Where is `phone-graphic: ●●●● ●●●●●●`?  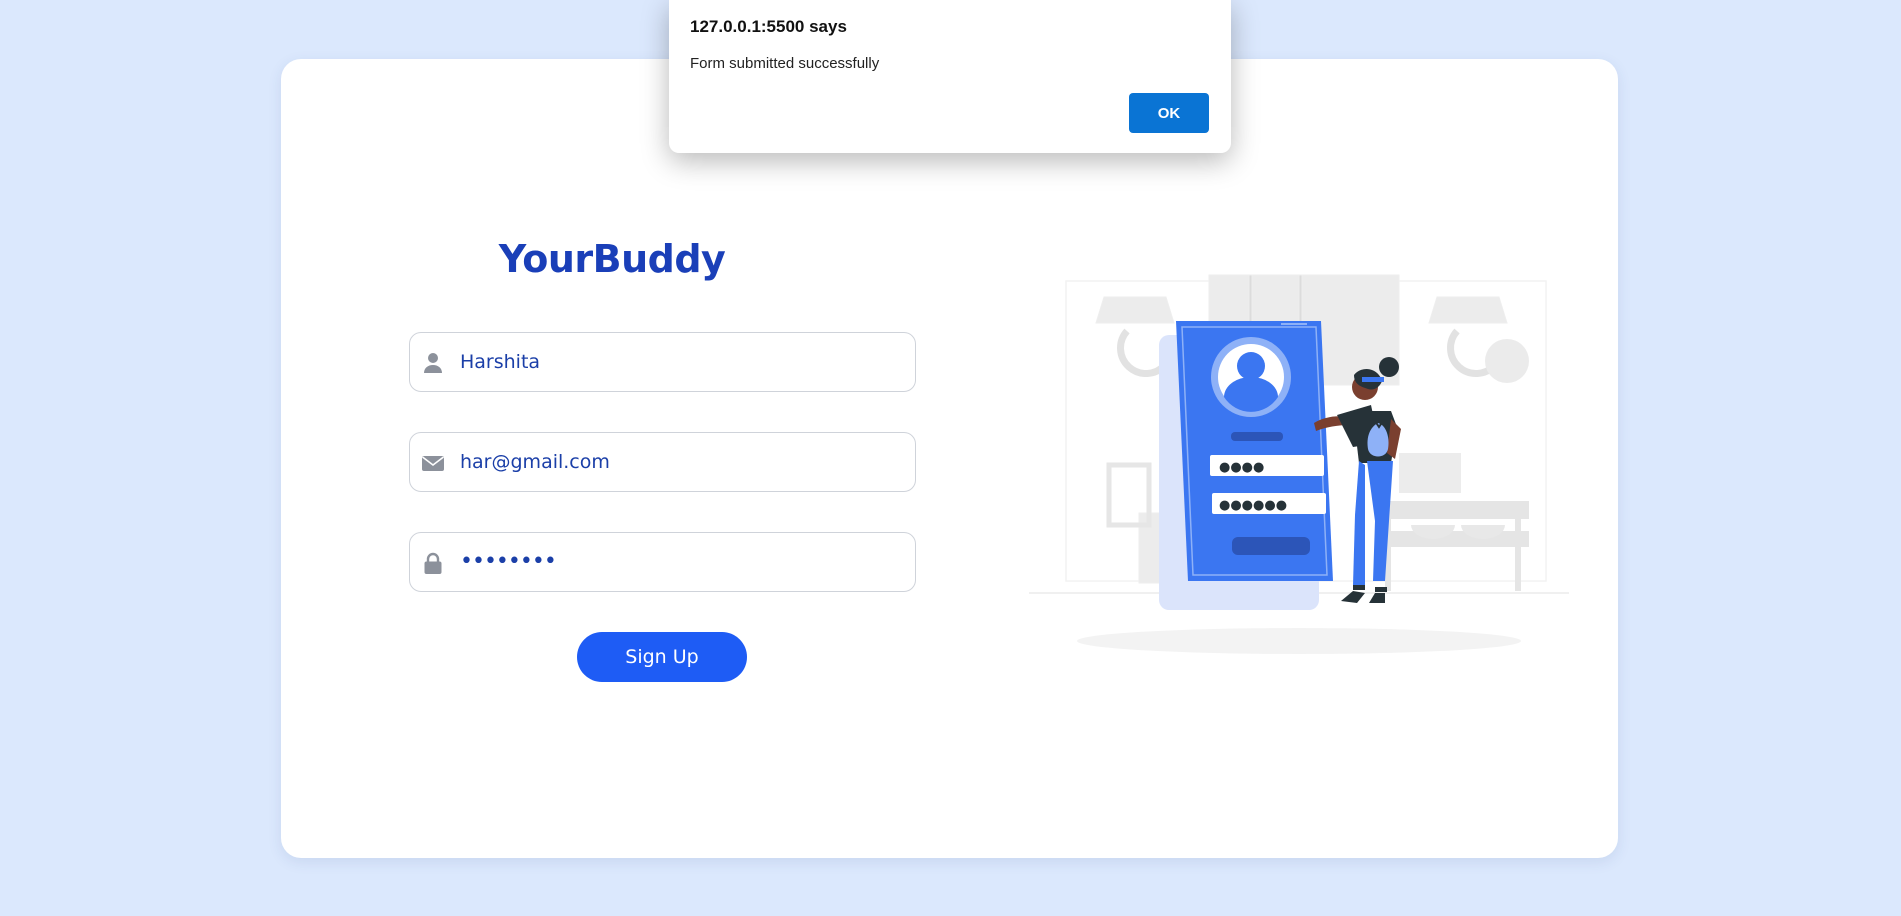 phone-graphic: ●●●● ●●●●●● is located at coordinates (1246, 465).